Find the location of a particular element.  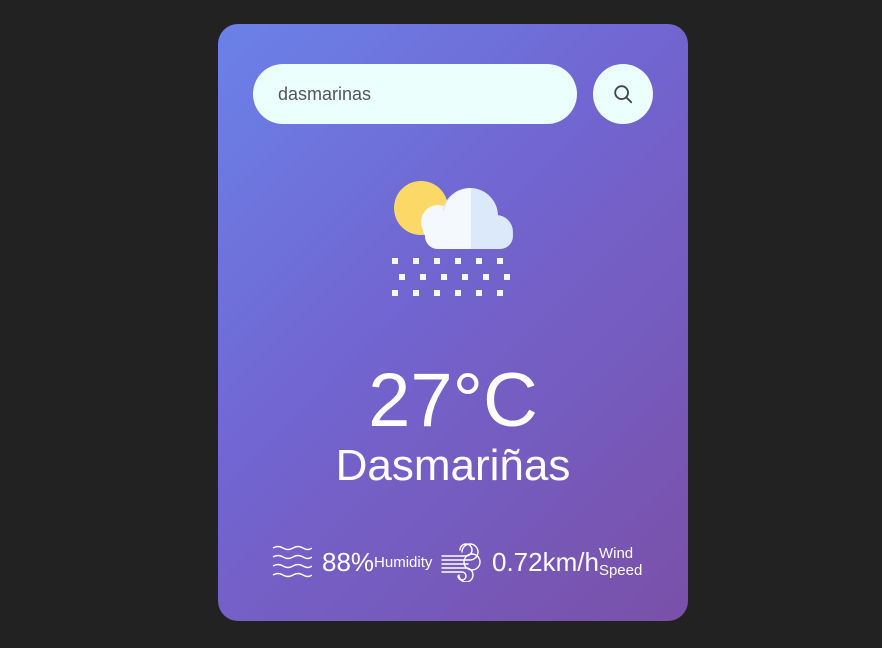

city-name: Dasmariñas is located at coordinates (453, 465).